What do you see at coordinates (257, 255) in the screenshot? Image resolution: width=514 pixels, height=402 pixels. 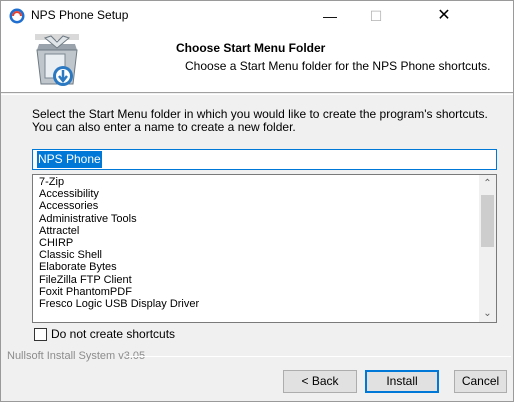 I see `folder-list-item: Classic Shell` at bounding box center [257, 255].